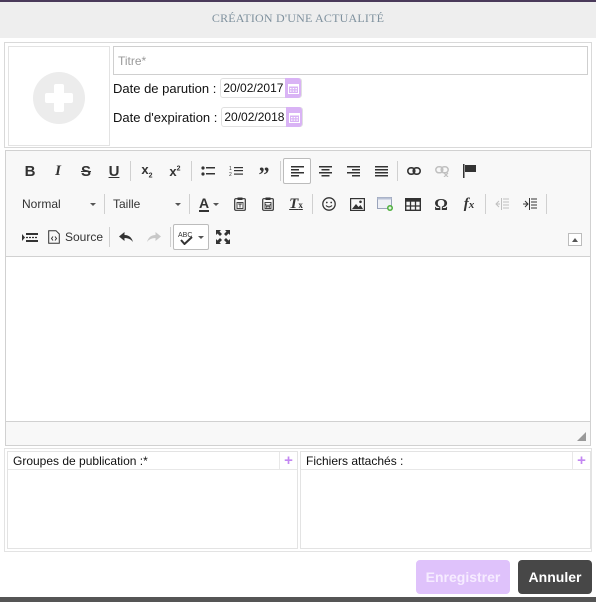 This screenshot has height=602, width=596. Describe the element at coordinates (165, 88) in the screenshot. I see `publication-date-label: Date de parution :` at that location.